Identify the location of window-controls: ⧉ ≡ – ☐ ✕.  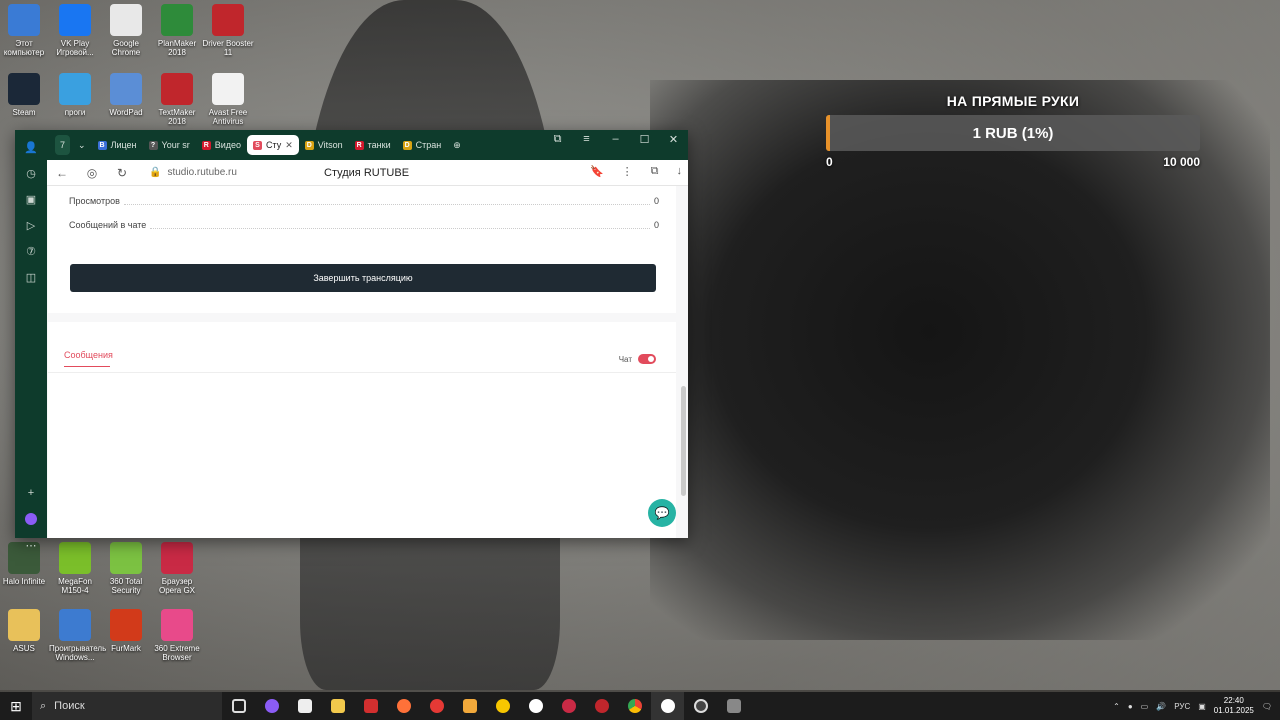
(615, 140).